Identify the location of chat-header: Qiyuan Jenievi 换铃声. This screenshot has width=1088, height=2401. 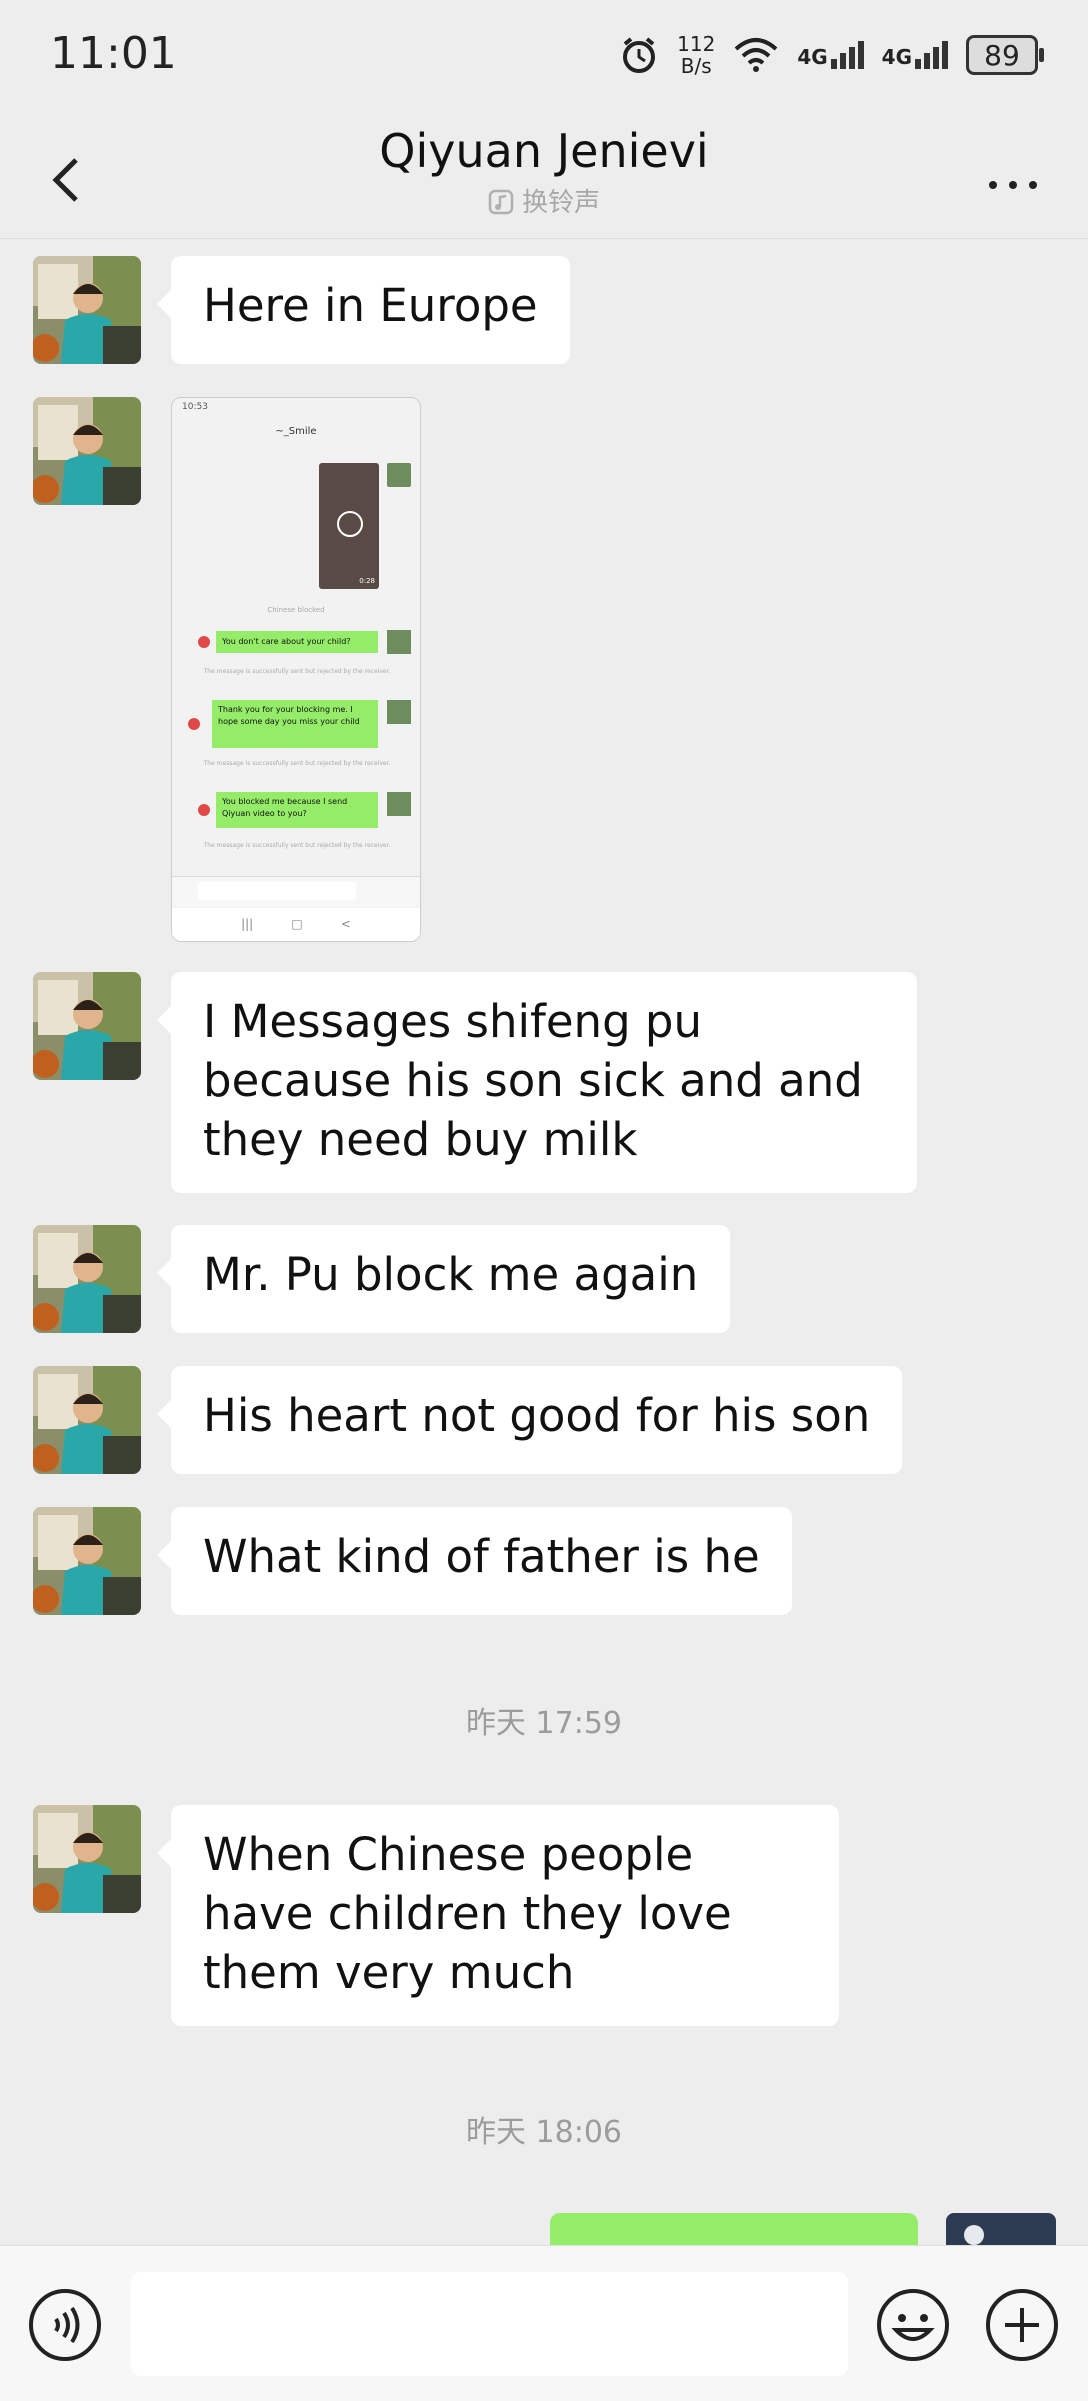
(544, 174).